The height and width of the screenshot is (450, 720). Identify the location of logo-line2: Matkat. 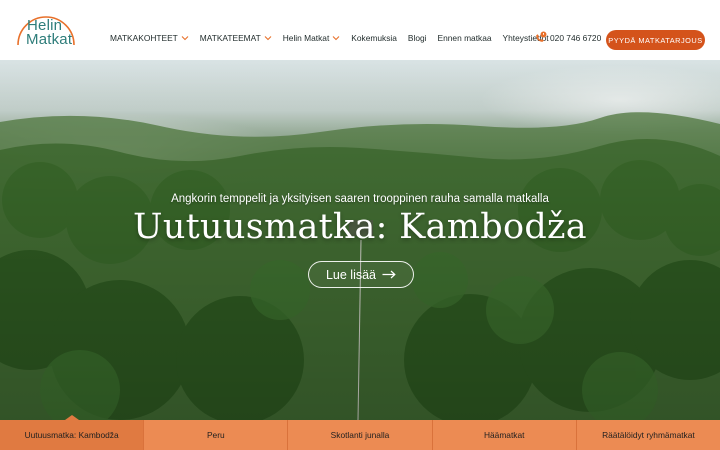
(49, 39).